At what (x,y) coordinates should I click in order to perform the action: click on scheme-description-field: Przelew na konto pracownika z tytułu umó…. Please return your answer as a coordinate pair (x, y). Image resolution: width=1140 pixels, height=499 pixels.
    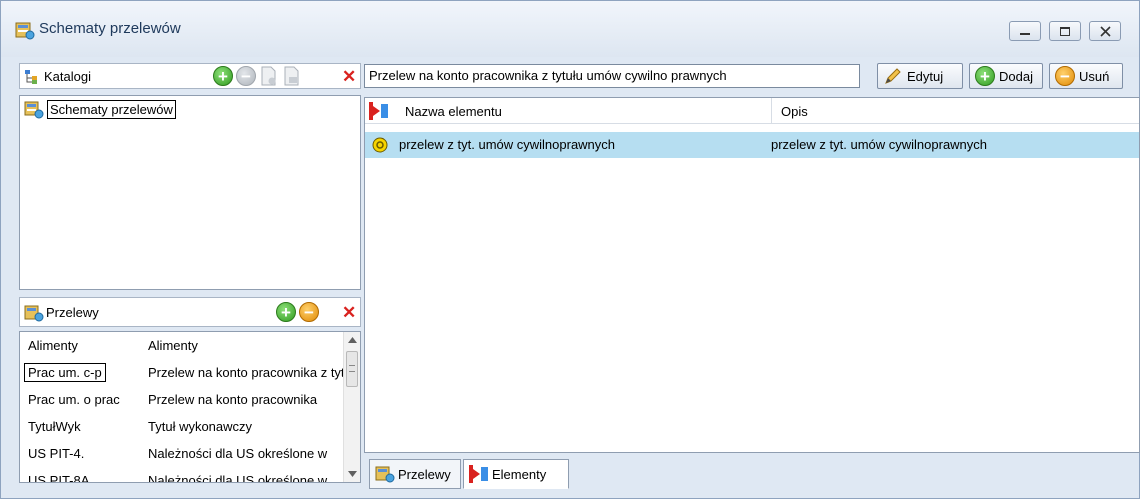
    Looking at the image, I should click on (612, 76).